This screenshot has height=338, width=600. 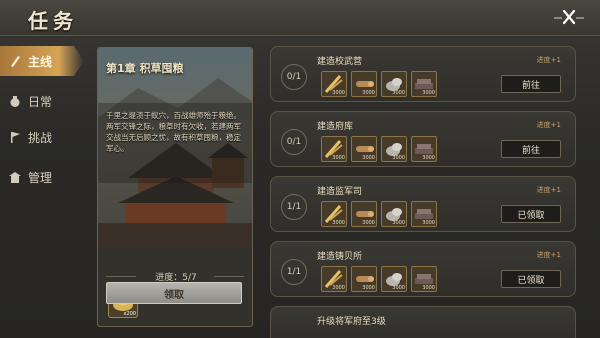 What do you see at coordinates (335, 127) in the screenshot?
I see `task-name: 建造府库` at bounding box center [335, 127].